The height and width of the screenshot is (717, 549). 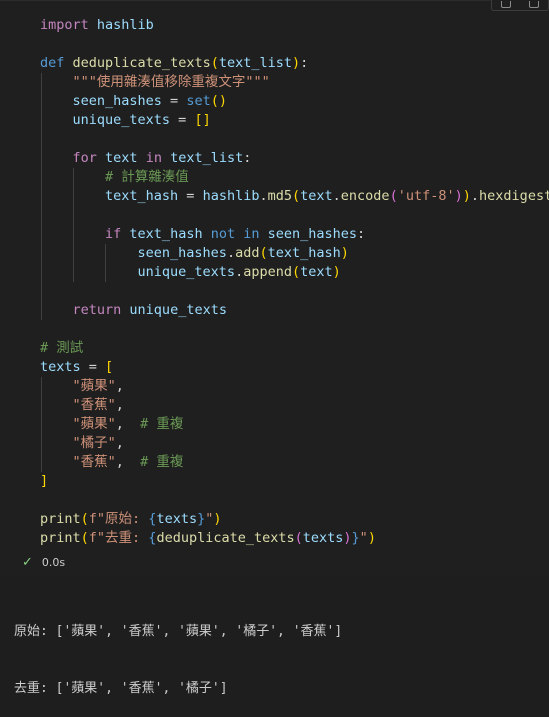 What do you see at coordinates (294, 367) in the screenshot?
I see `code-line: texts = [` at bounding box center [294, 367].